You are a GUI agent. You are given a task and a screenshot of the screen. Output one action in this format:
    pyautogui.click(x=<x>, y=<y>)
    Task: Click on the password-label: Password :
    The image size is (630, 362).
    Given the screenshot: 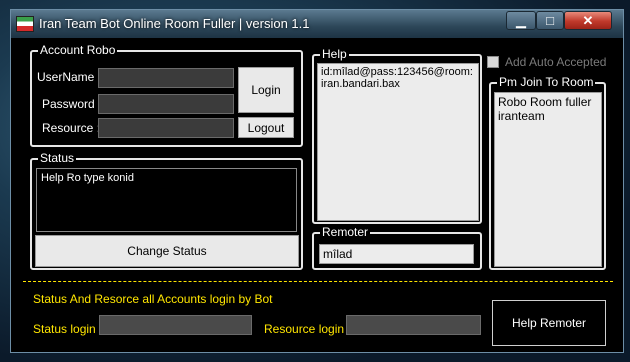 What is the action you would take?
    pyautogui.click(x=72, y=104)
    